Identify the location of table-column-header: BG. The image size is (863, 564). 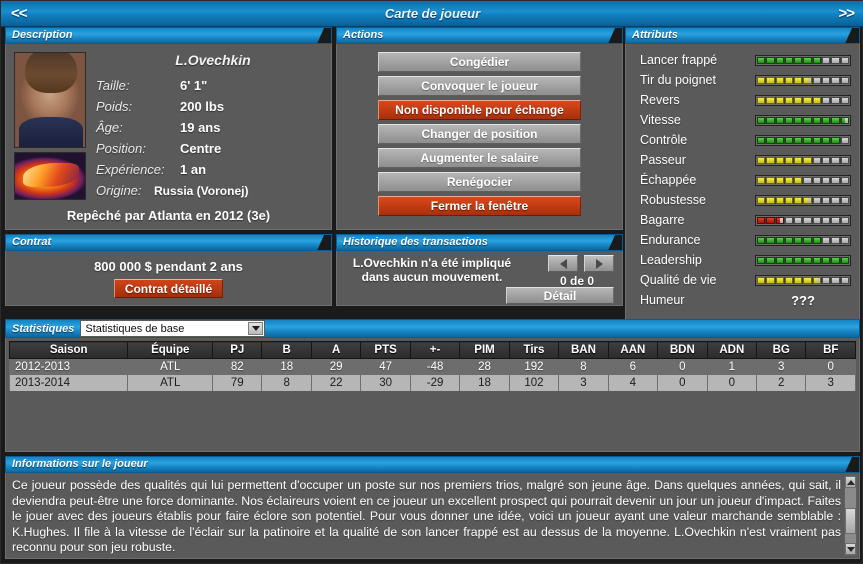
(781, 350).